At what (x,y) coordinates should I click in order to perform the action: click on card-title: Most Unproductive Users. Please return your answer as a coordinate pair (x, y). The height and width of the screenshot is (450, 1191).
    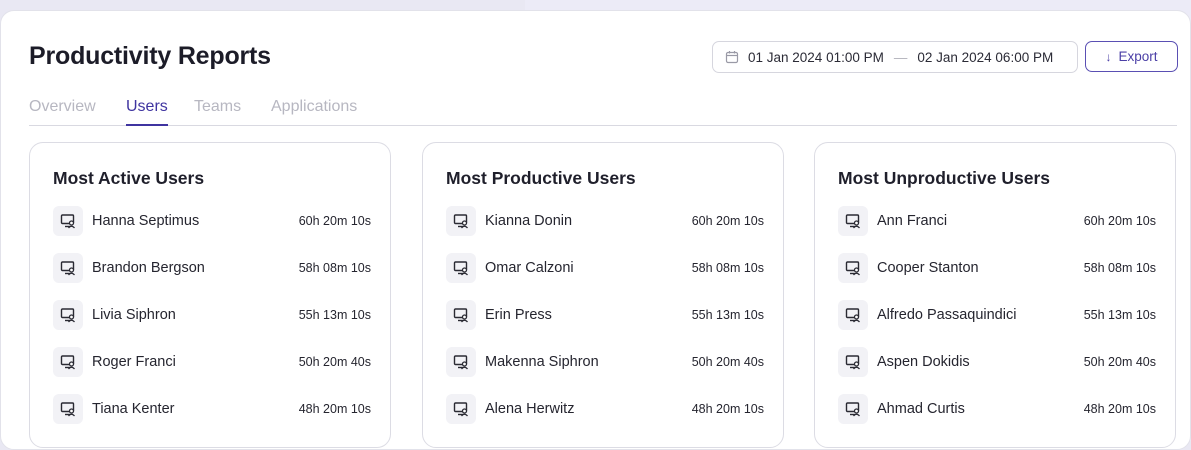
    Looking at the image, I should click on (944, 178).